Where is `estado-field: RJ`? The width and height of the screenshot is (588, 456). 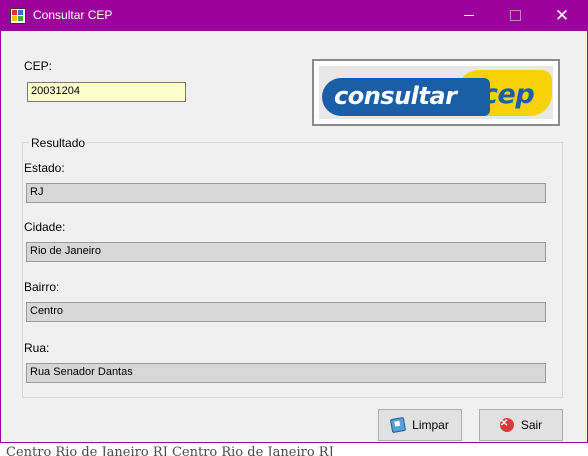 estado-field: RJ is located at coordinates (286, 193).